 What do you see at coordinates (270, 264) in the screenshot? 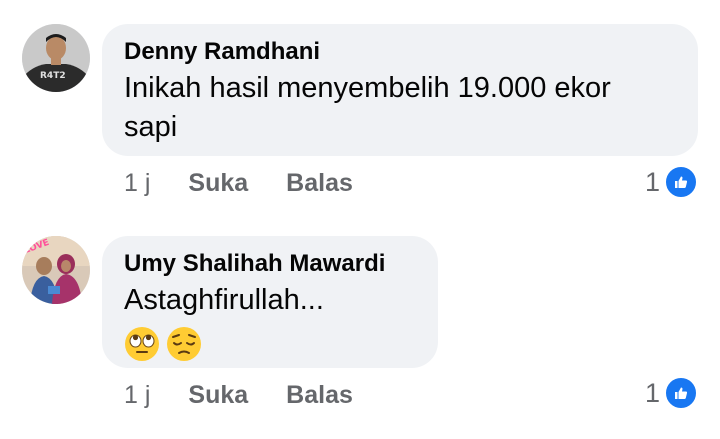
I see `comment-author: Umy Shalihah Mawardi` at bounding box center [270, 264].